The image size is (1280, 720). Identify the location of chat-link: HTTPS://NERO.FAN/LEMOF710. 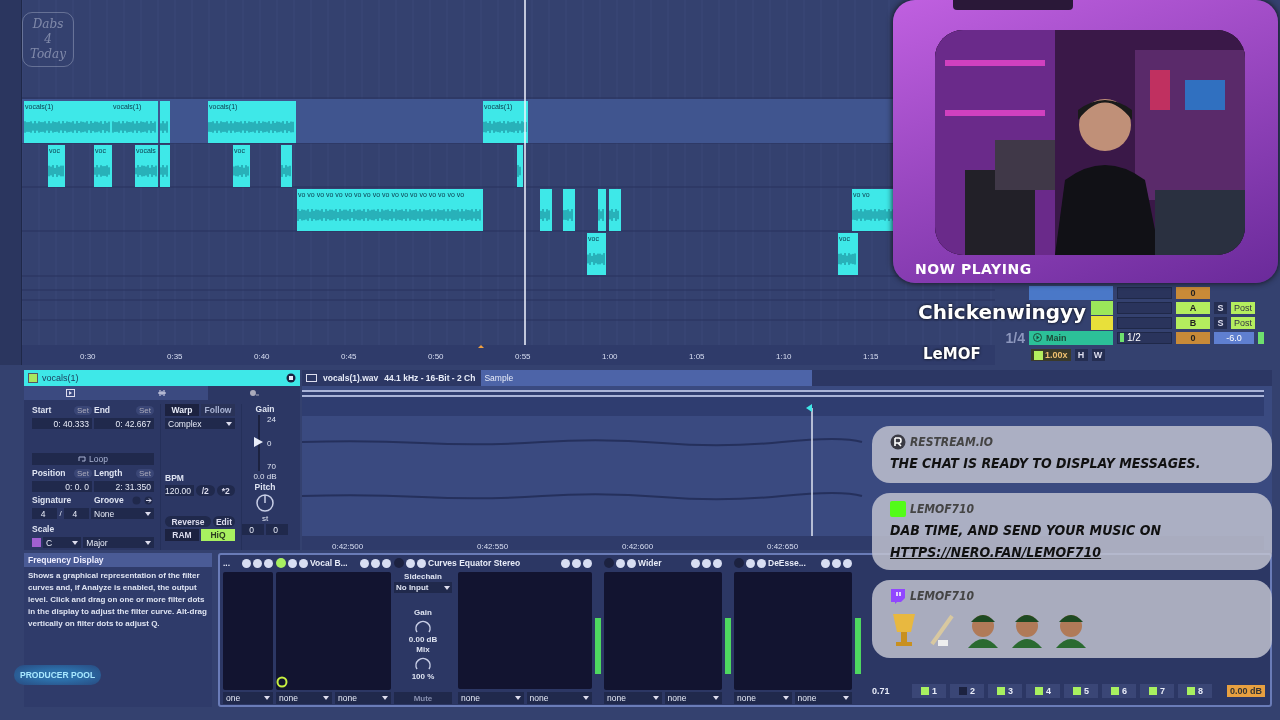
(1072, 552).